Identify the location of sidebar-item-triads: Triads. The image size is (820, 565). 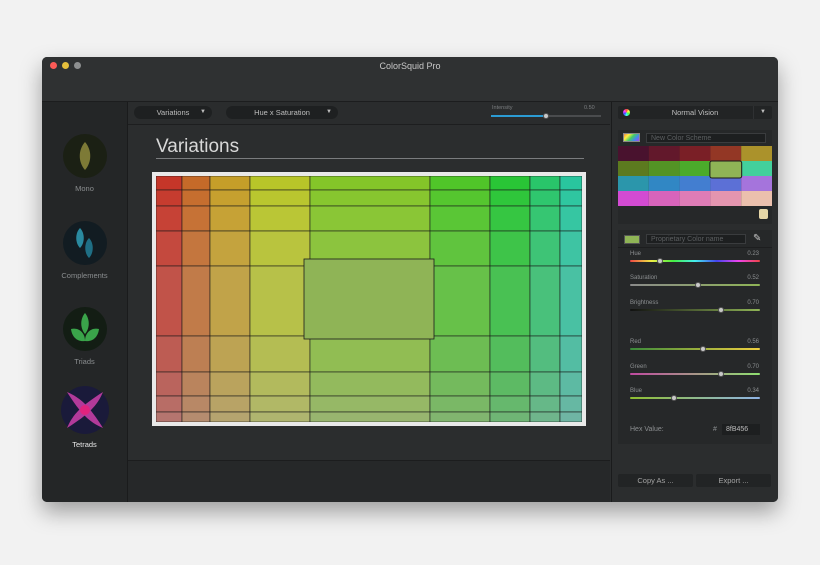
(84, 336).